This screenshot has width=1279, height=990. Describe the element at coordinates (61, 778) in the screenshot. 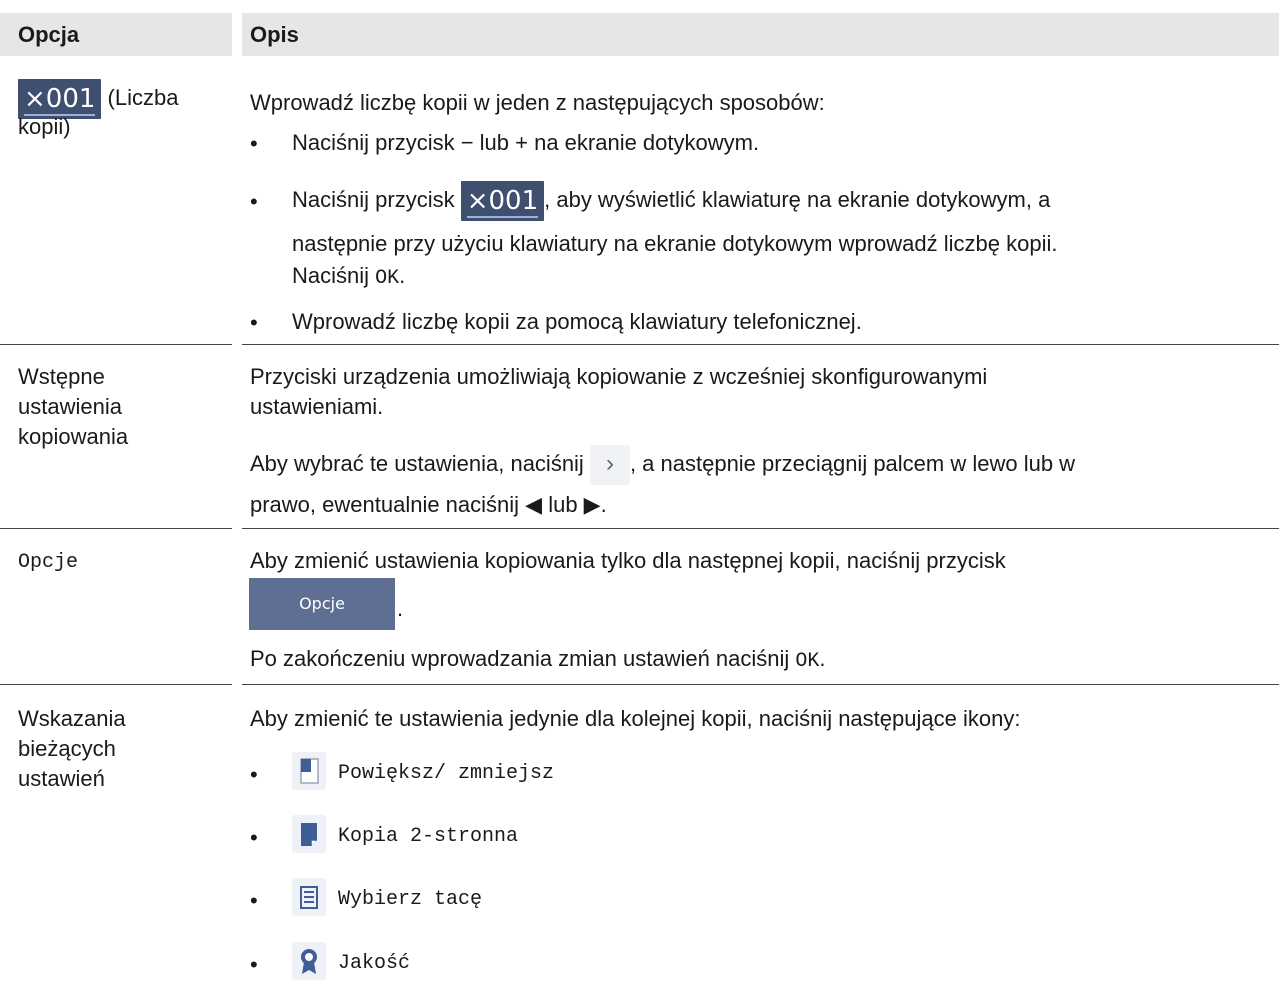

I see `option-current-settings-line: ustawień` at that location.